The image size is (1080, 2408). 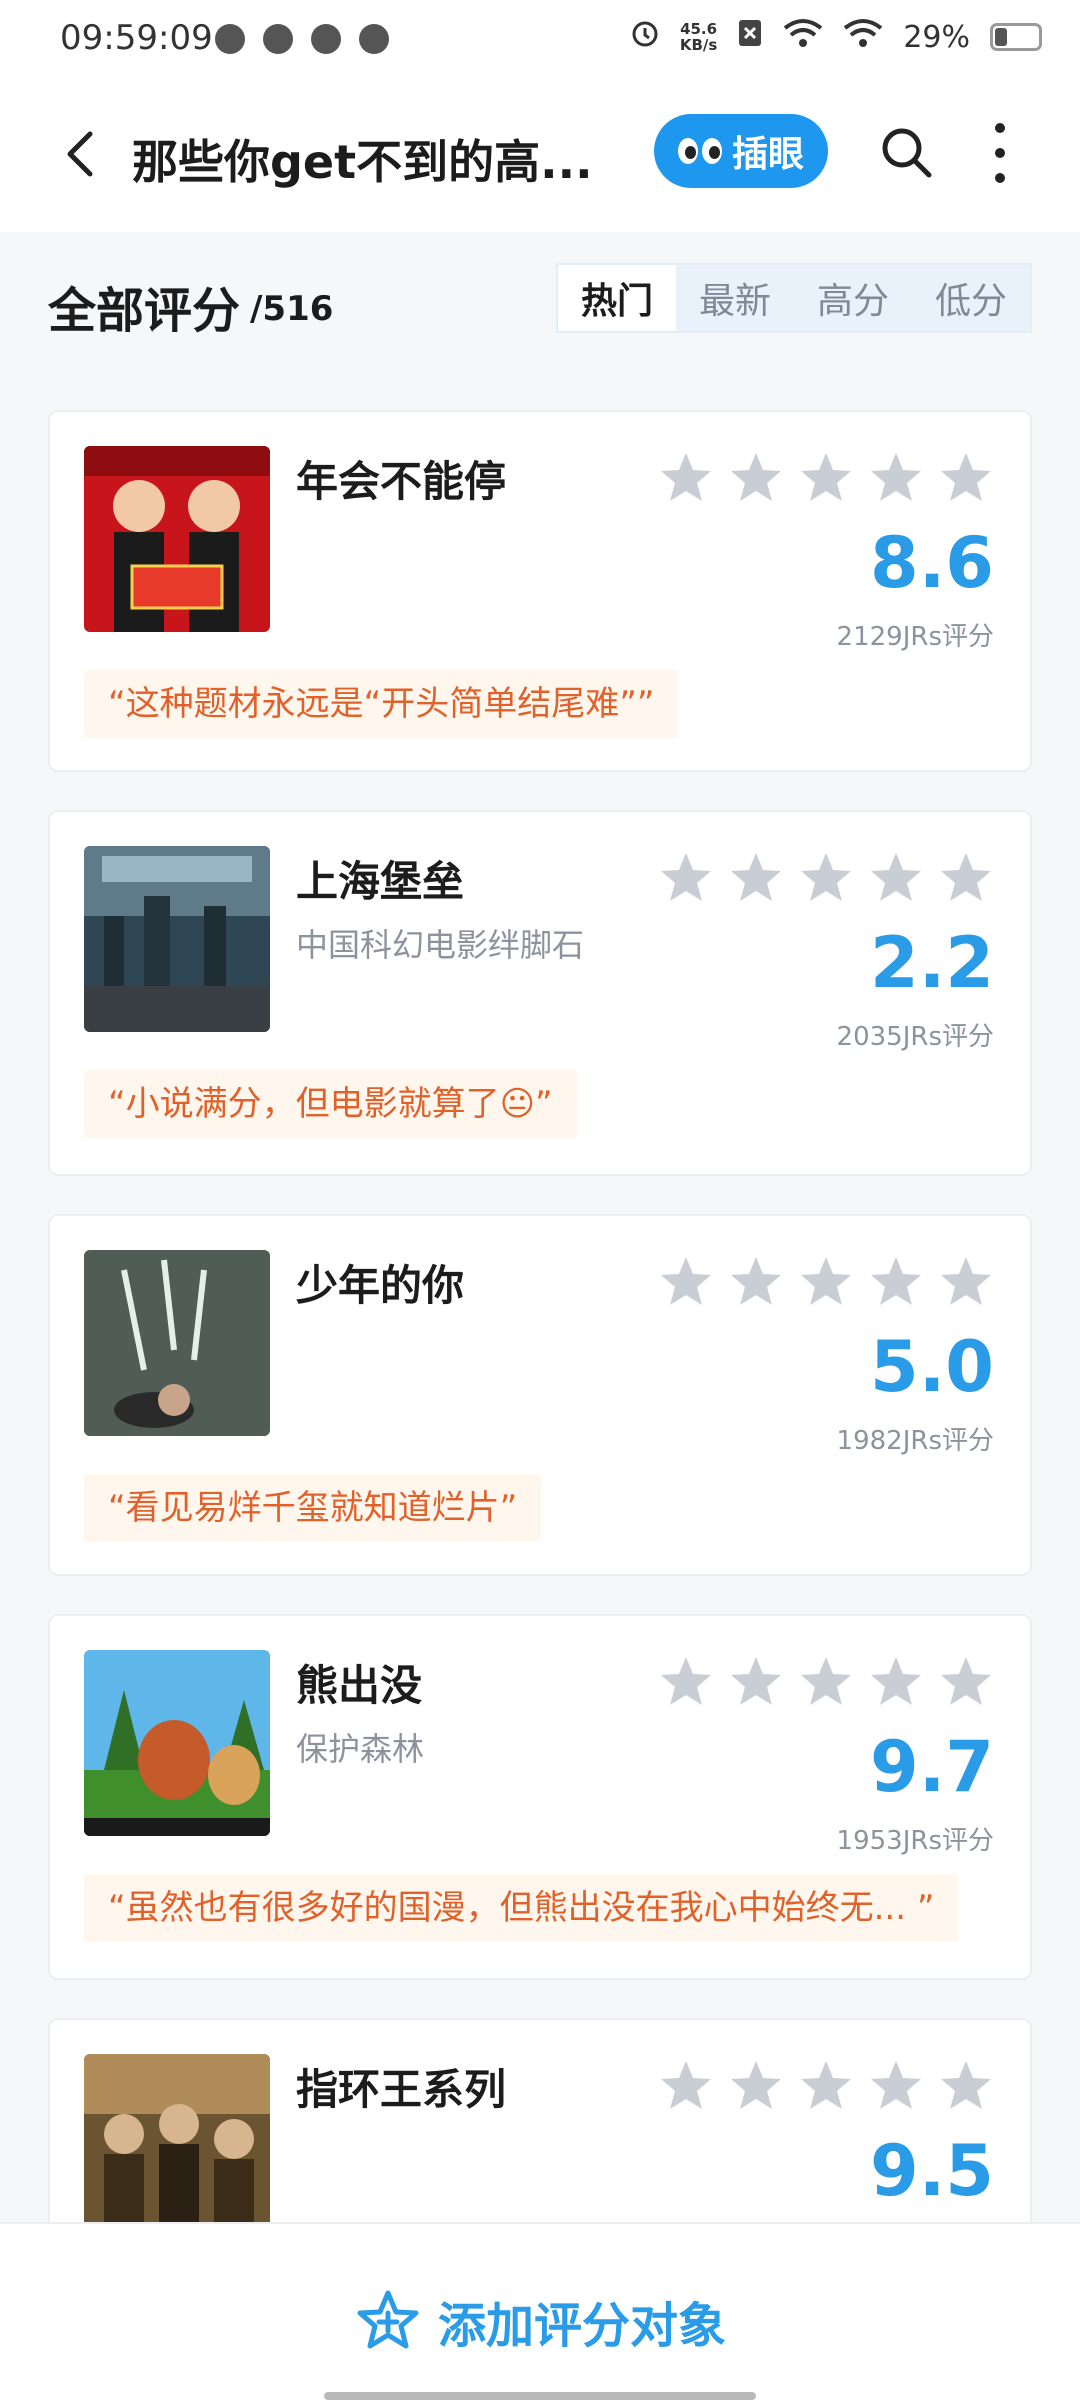 What do you see at coordinates (521, 1908) in the screenshot?
I see `top-comment: “虽然也有很多好的国漫，但熊出没在我心中始终无... ”` at bounding box center [521, 1908].